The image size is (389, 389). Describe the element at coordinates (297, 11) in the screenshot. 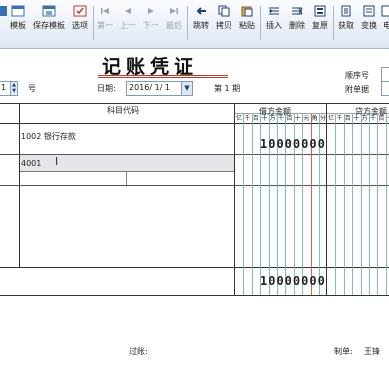

I see `delete-icon` at that location.